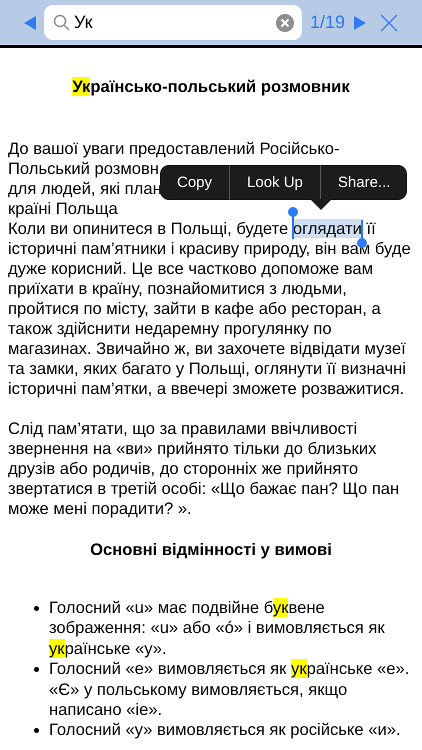 This screenshot has width=422, height=750. What do you see at coordinates (174, 149) in the screenshot?
I see `text-line: До вашої уваги предоставлений Російсько-` at bounding box center [174, 149].